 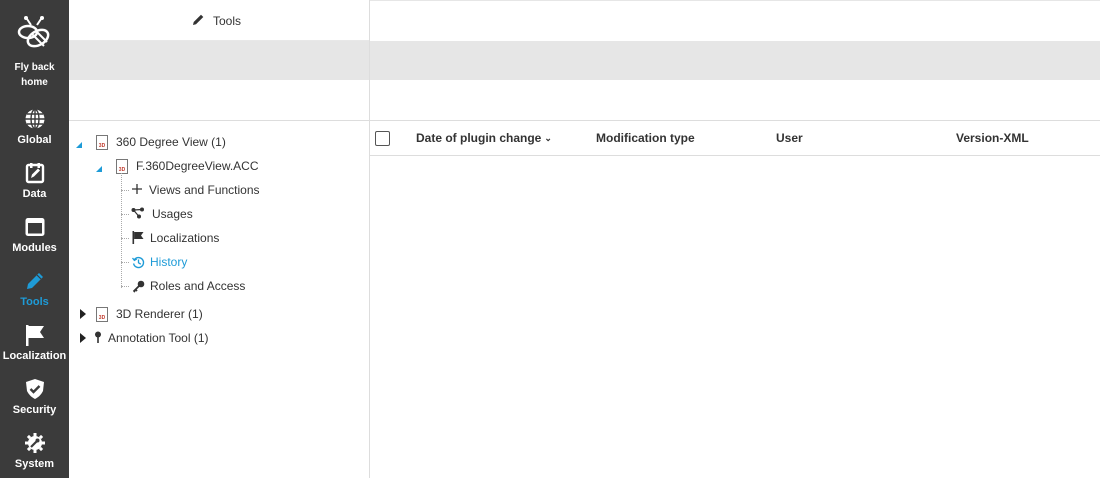 What do you see at coordinates (34, 302) in the screenshot?
I see `nav-label-tools: Tools` at bounding box center [34, 302].